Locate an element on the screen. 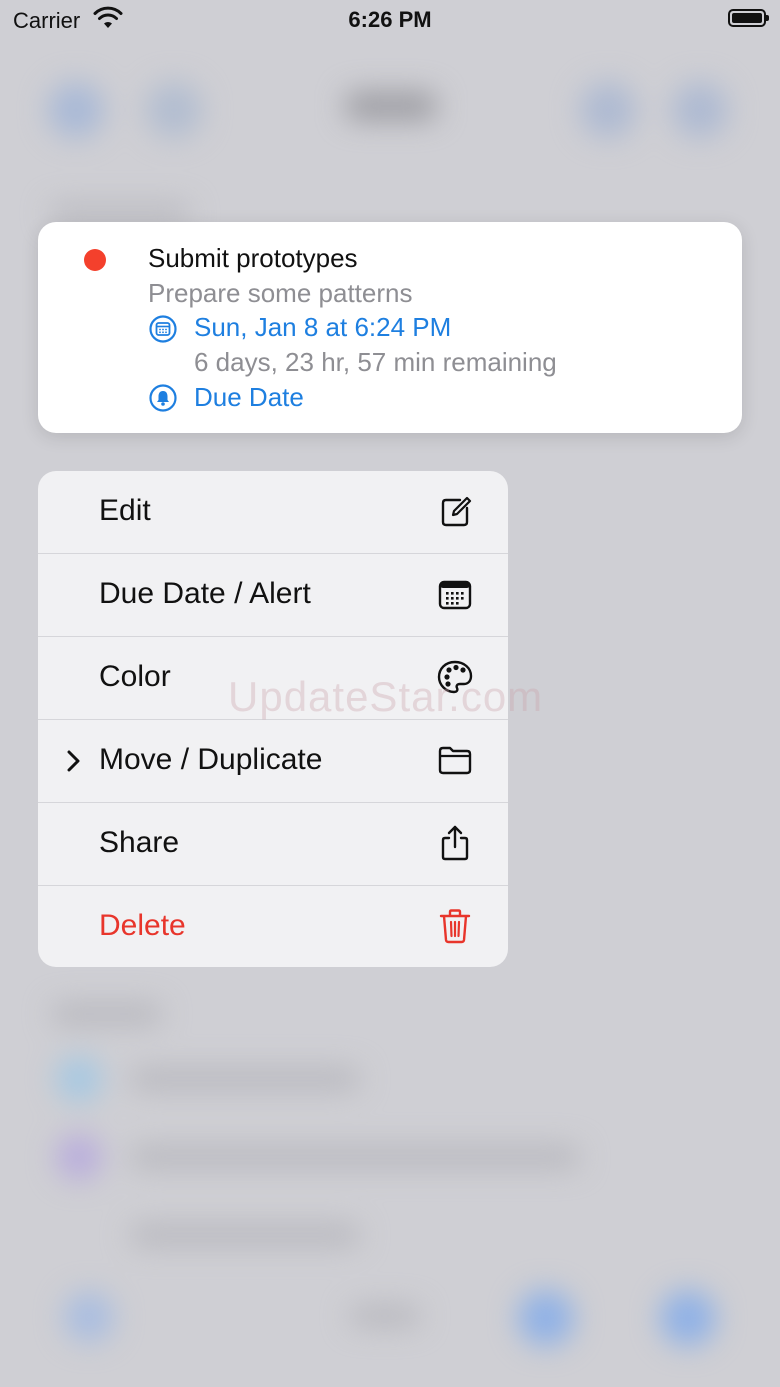 Image resolution: width=780 pixels, height=1387 pixels. bell-circle-icon is located at coordinates (163, 398).